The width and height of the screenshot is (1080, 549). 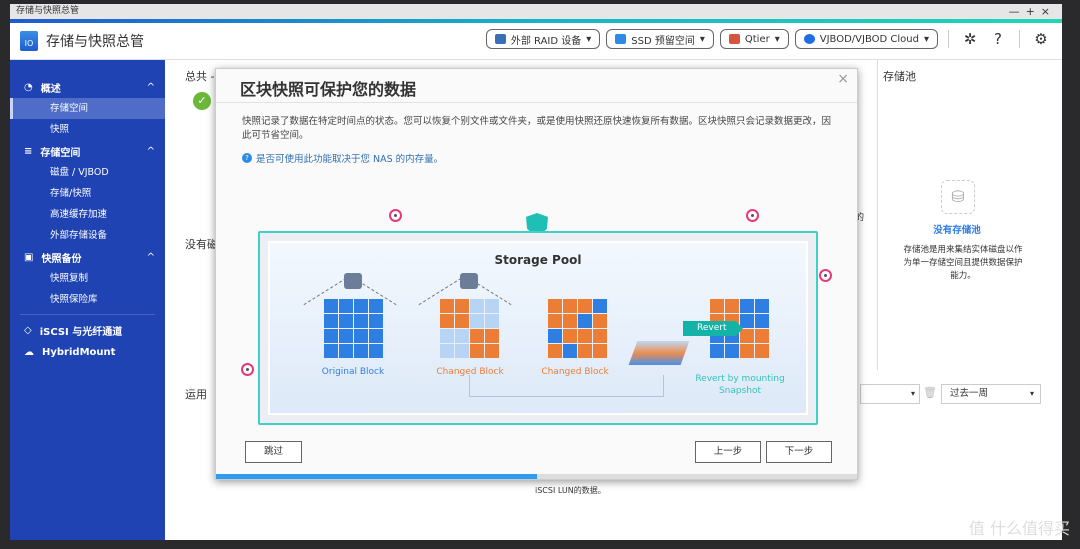 What do you see at coordinates (150, 87) in the screenshot?
I see `chevron-up-icon: ^` at bounding box center [150, 87].